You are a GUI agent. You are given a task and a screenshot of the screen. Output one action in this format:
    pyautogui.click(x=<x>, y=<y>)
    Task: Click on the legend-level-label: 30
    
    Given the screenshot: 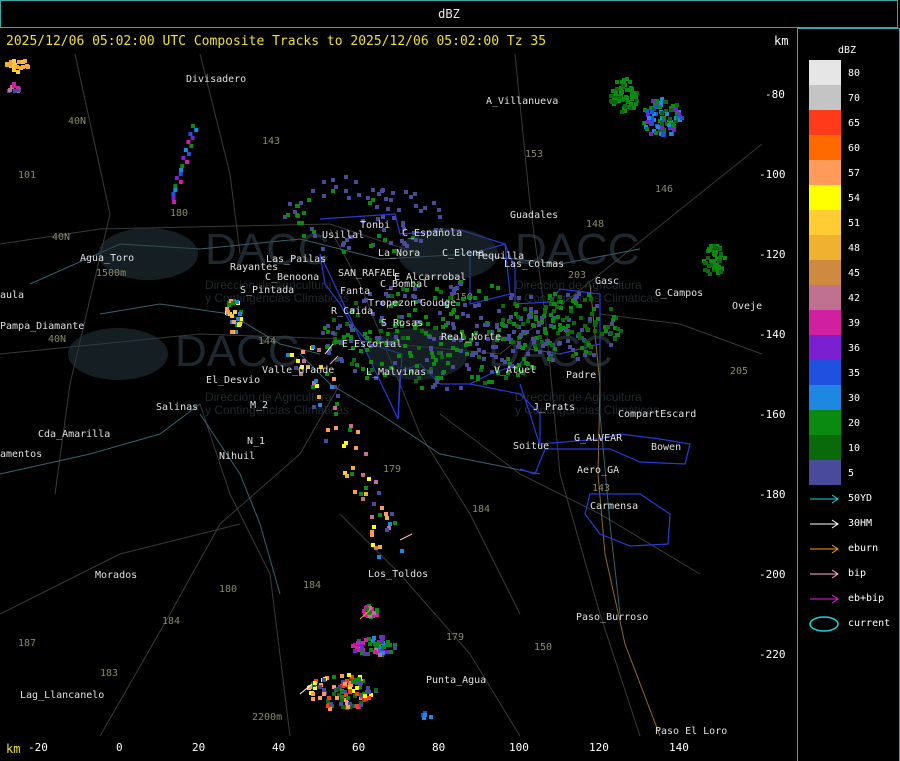 What is the action you would take?
    pyautogui.click(x=854, y=398)
    